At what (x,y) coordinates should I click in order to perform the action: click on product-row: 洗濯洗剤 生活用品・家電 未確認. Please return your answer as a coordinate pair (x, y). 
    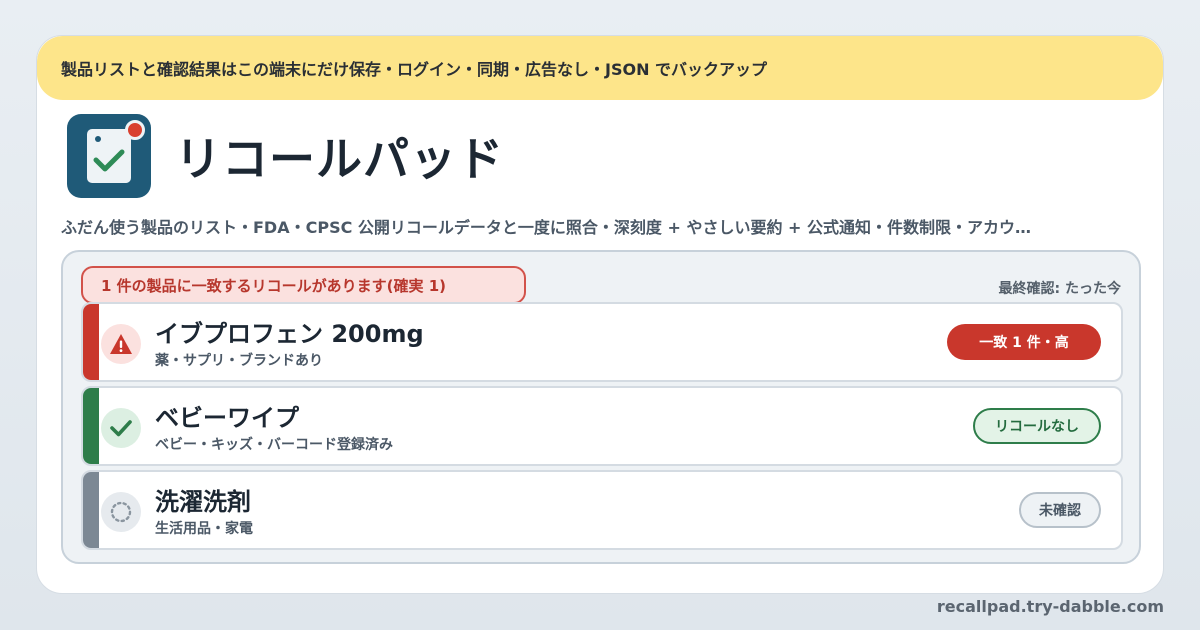
    Looking at the image, I should click on (602, 510).